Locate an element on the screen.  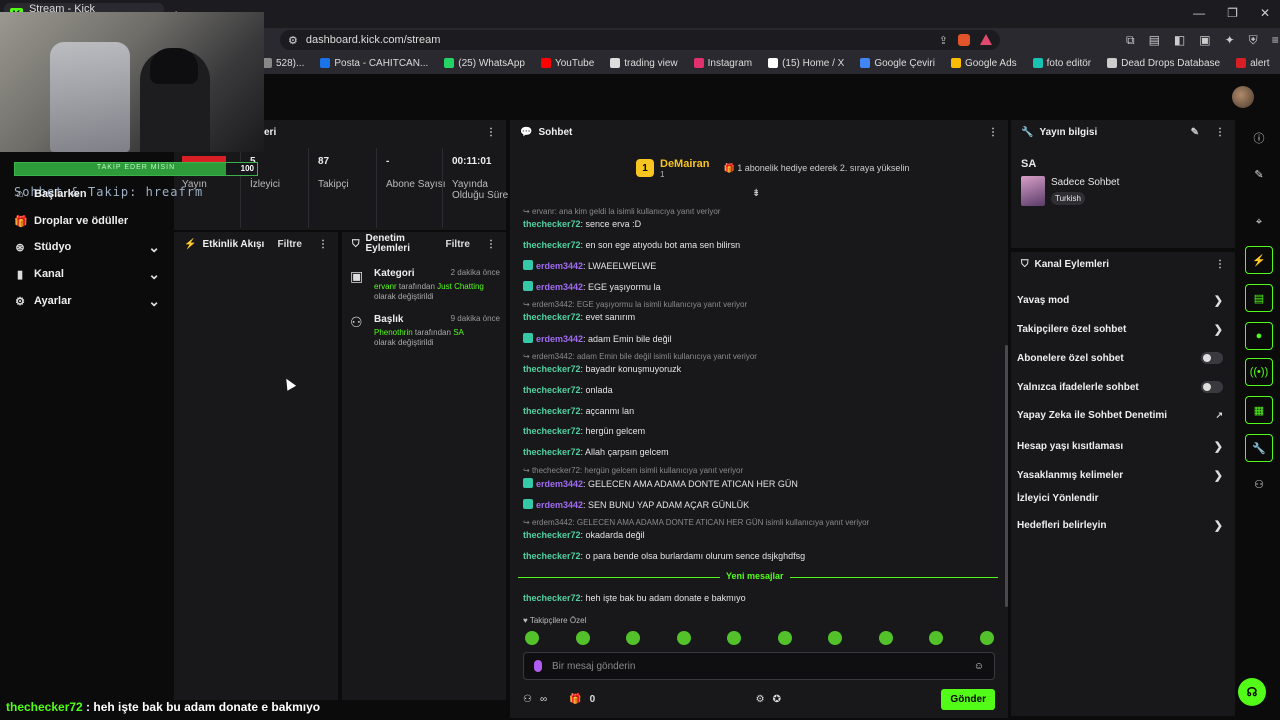
bookmark-item: Google Ads is located at coordinates (983, 63).